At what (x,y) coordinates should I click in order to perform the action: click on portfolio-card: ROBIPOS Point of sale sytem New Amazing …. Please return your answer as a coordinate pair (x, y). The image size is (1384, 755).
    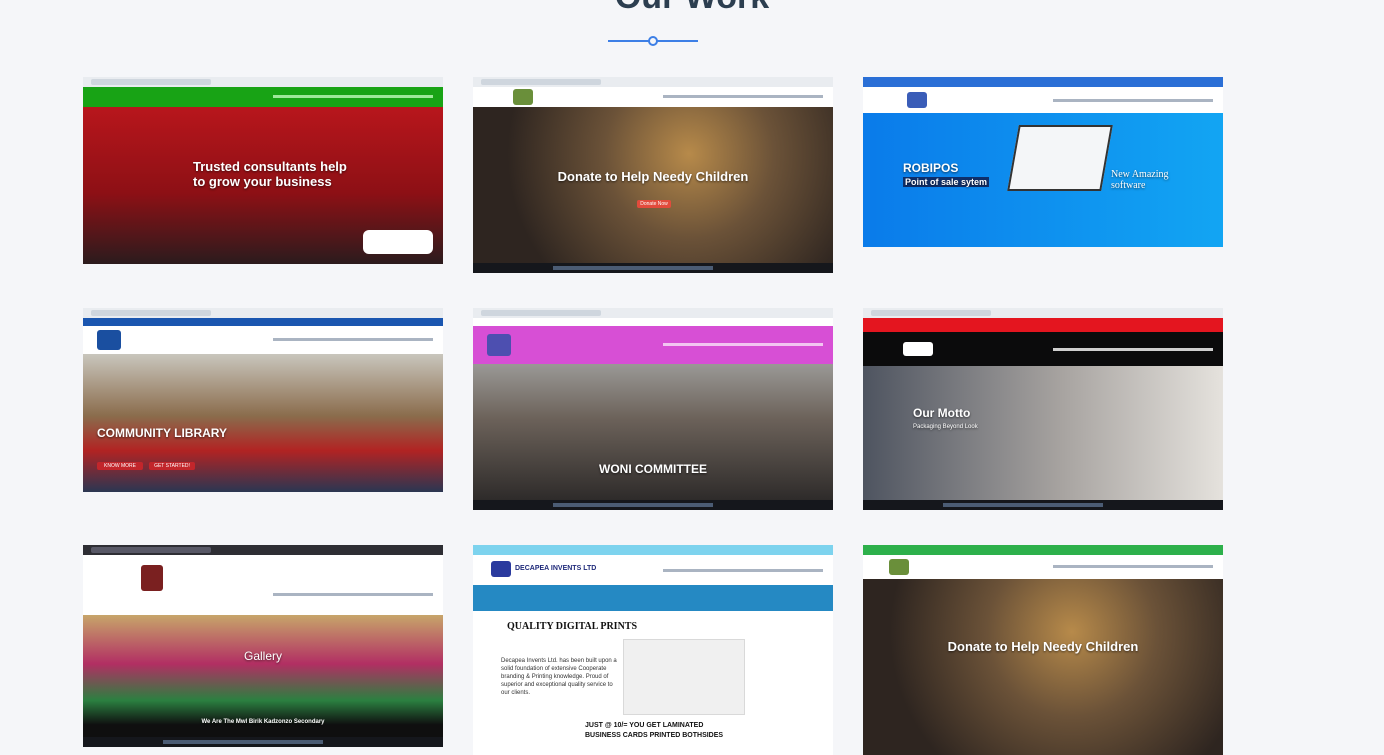
    Looking at the image, I should click on (1043, 162).